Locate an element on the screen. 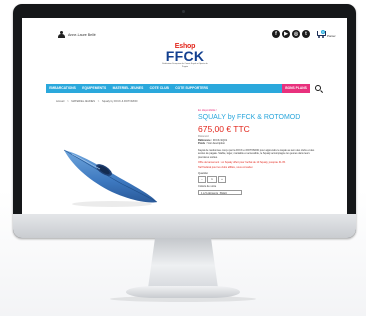  cart-count-badge: 0 is located at coordinates (323, 32).